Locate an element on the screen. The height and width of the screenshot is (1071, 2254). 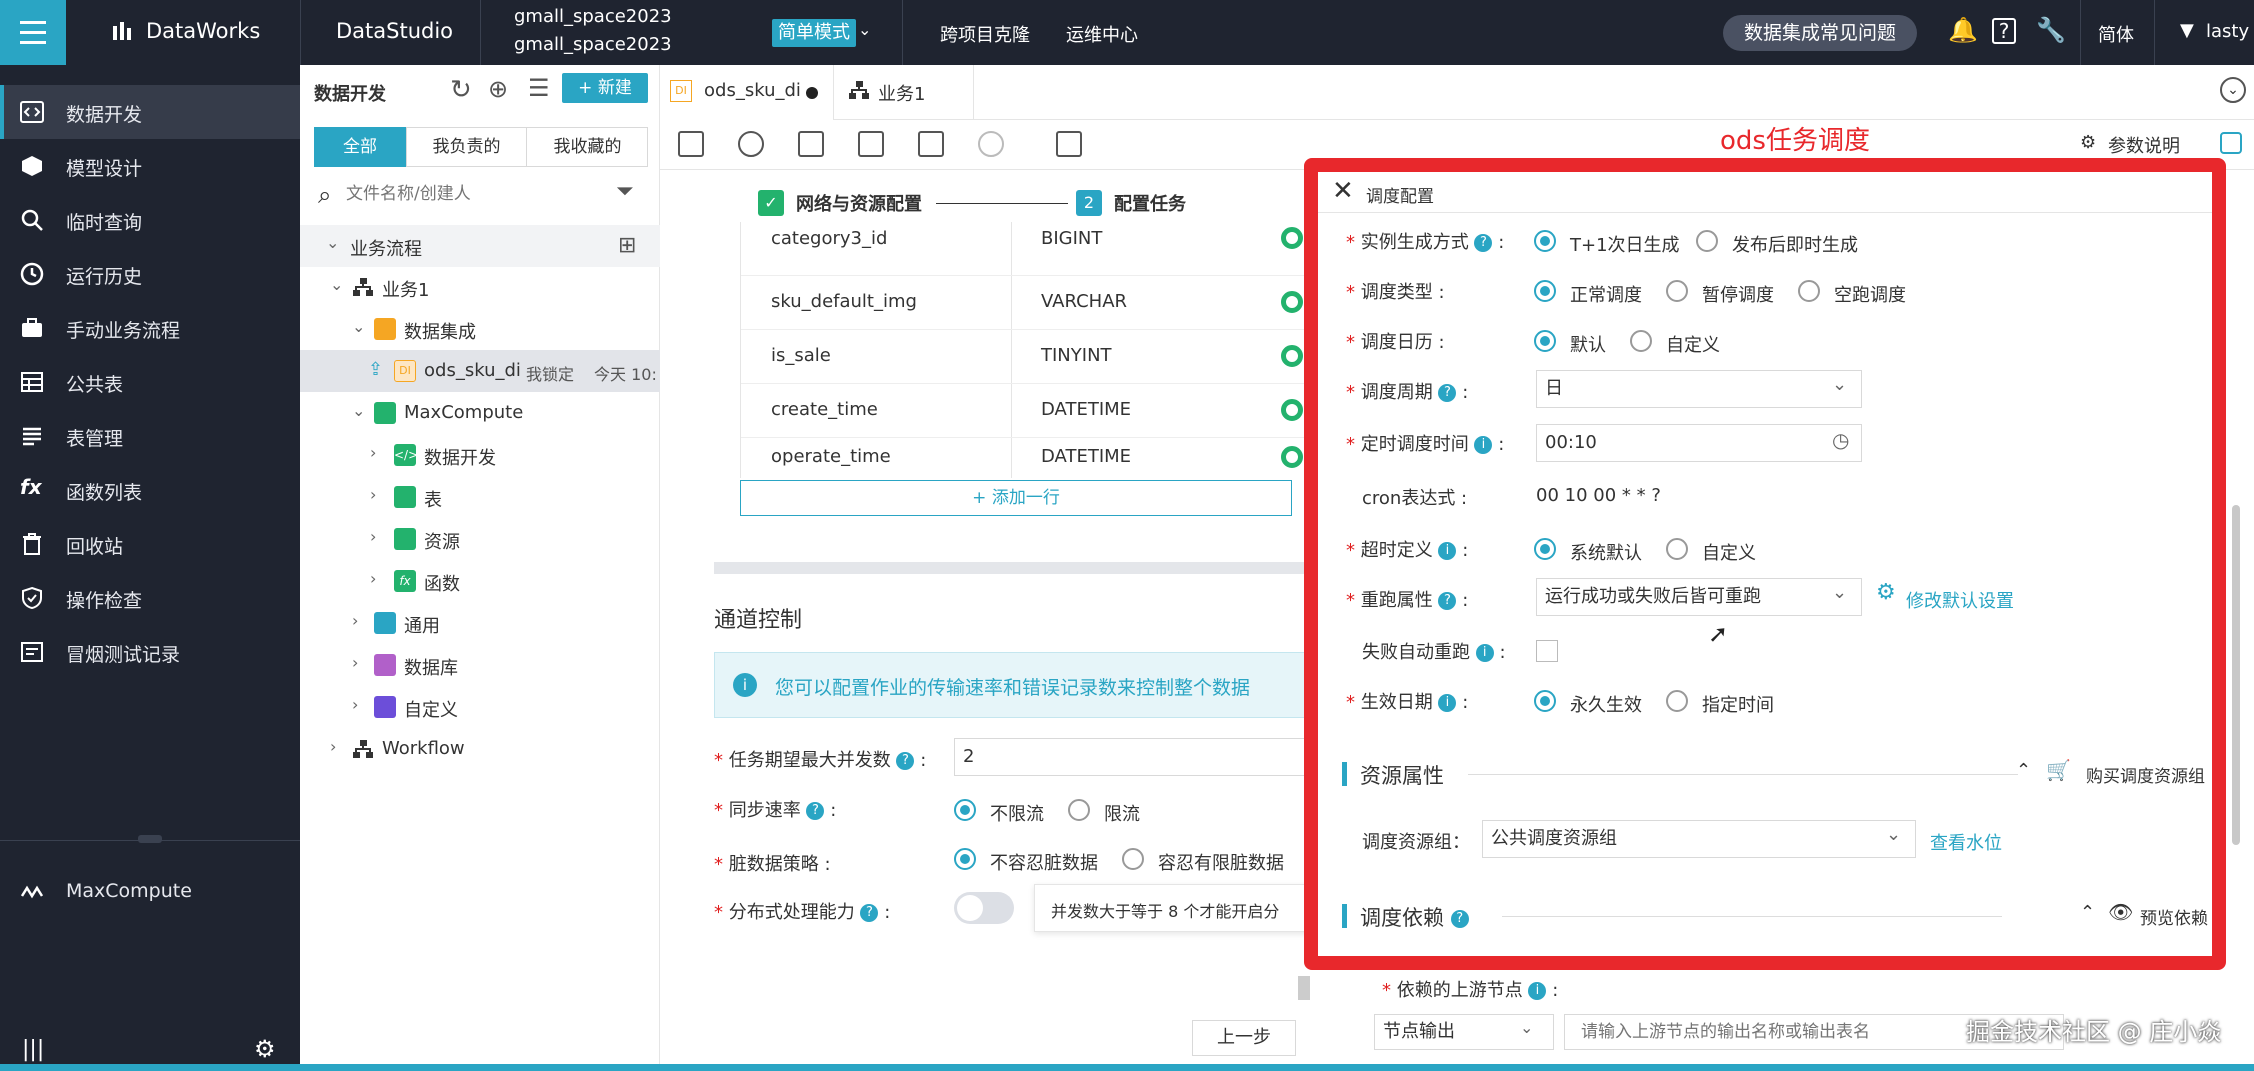
close-icon: ✕ is located at coordinates (1343, 191).